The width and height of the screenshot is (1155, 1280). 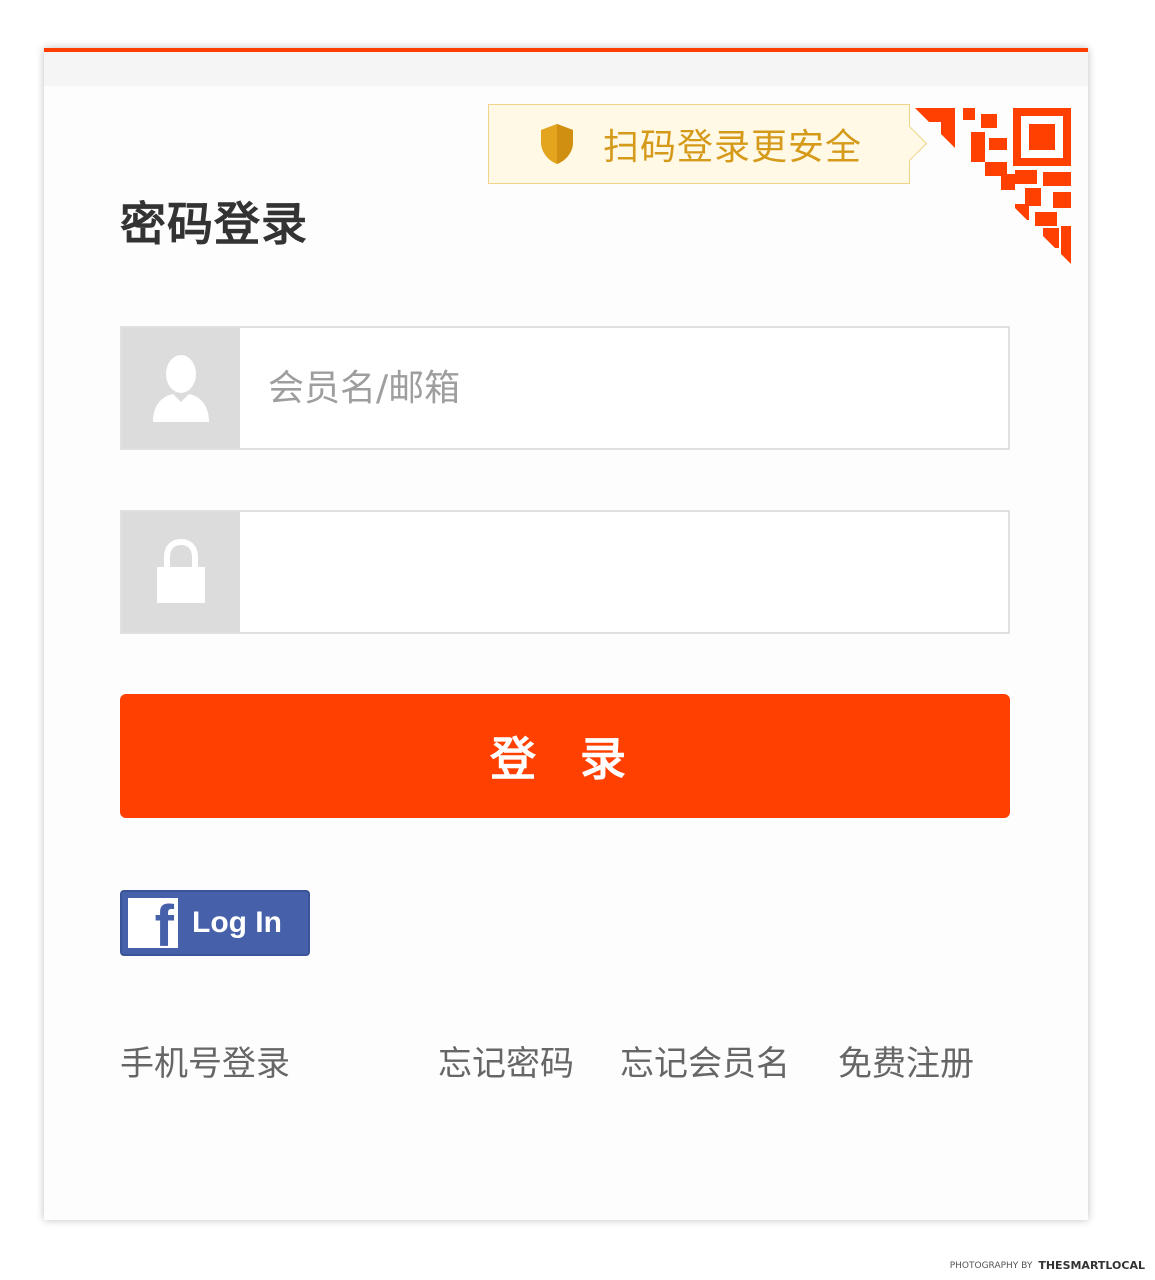 I want to click on lock-icon, so click(x=181, y=571).